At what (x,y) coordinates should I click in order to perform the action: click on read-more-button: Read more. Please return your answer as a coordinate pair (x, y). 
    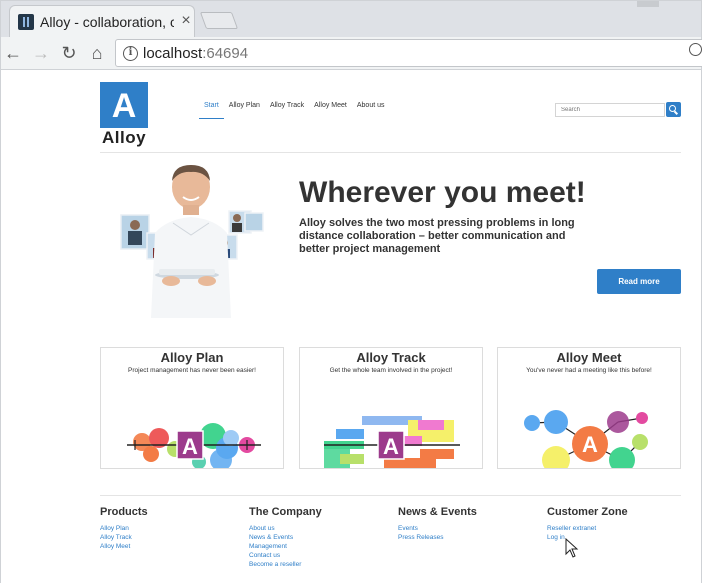
    Looking at the image, I should click on (639, 281).